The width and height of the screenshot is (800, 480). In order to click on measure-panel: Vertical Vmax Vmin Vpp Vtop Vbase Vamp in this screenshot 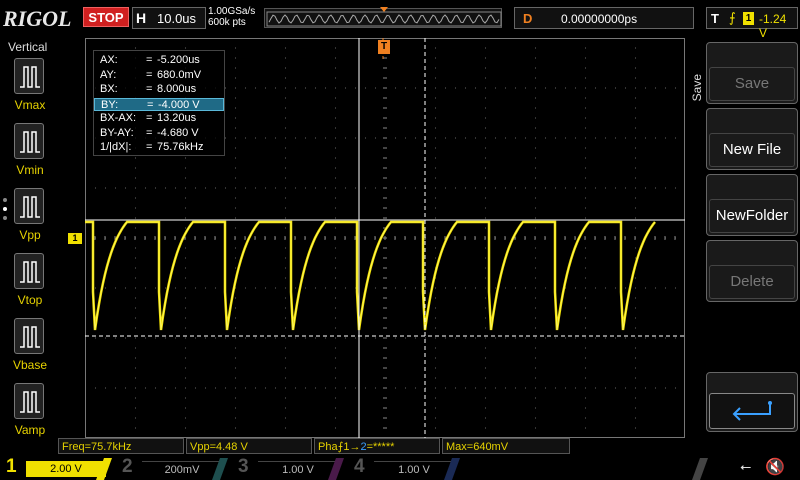, I will do `click(28, 238)`.